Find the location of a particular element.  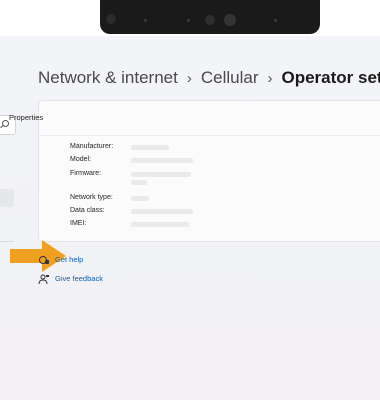

feedback-icon is located at coordinates (43, 279).